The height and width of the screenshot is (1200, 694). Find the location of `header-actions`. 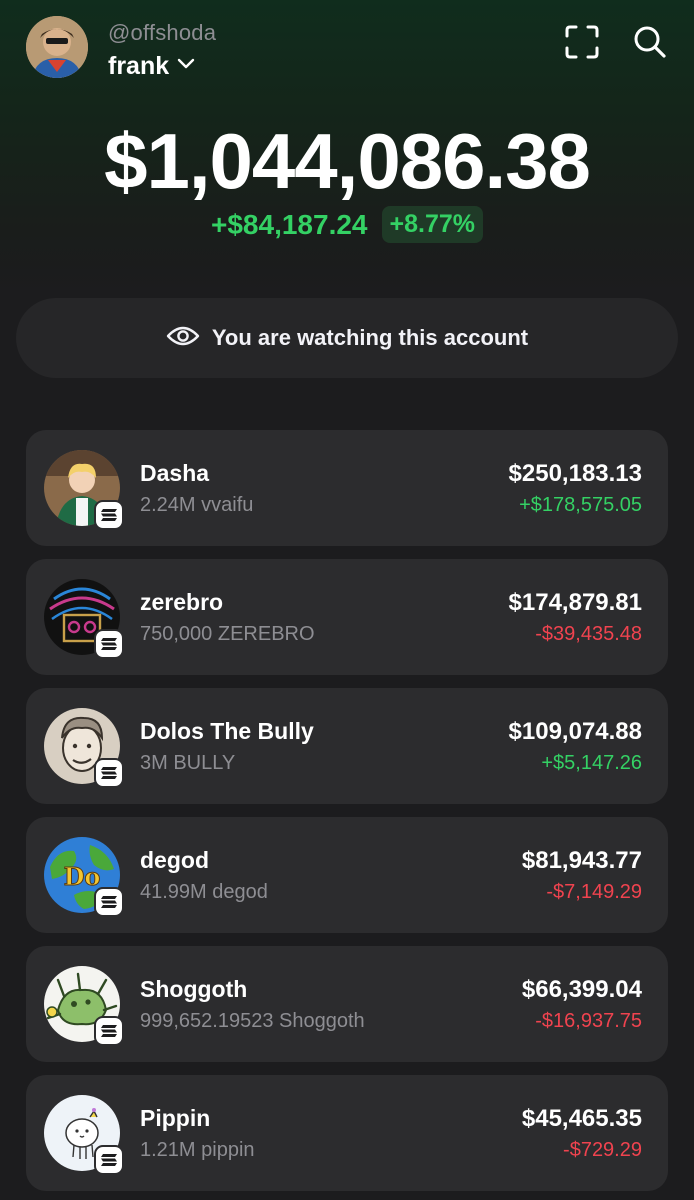

header-actions is located at coordinates (616, 44).